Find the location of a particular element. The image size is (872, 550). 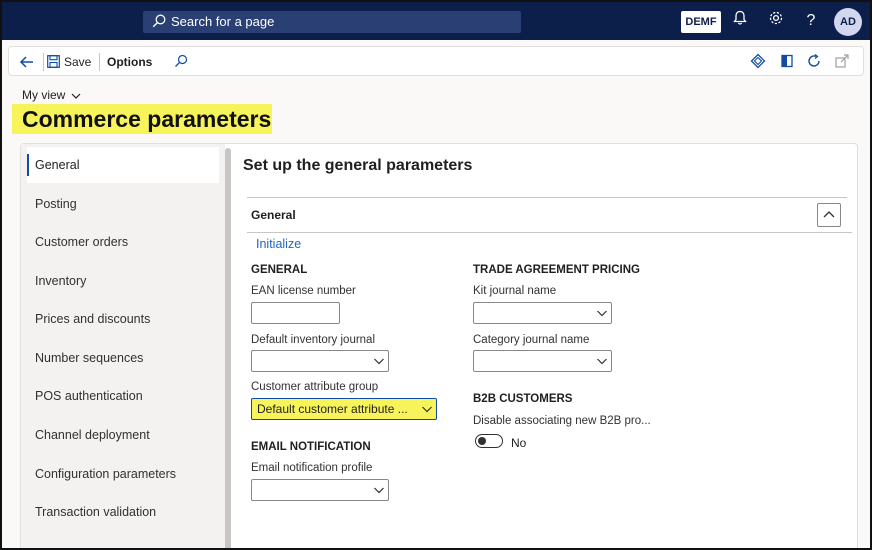

general-group-heading: GENERAL is located at coordinates (279, 270).